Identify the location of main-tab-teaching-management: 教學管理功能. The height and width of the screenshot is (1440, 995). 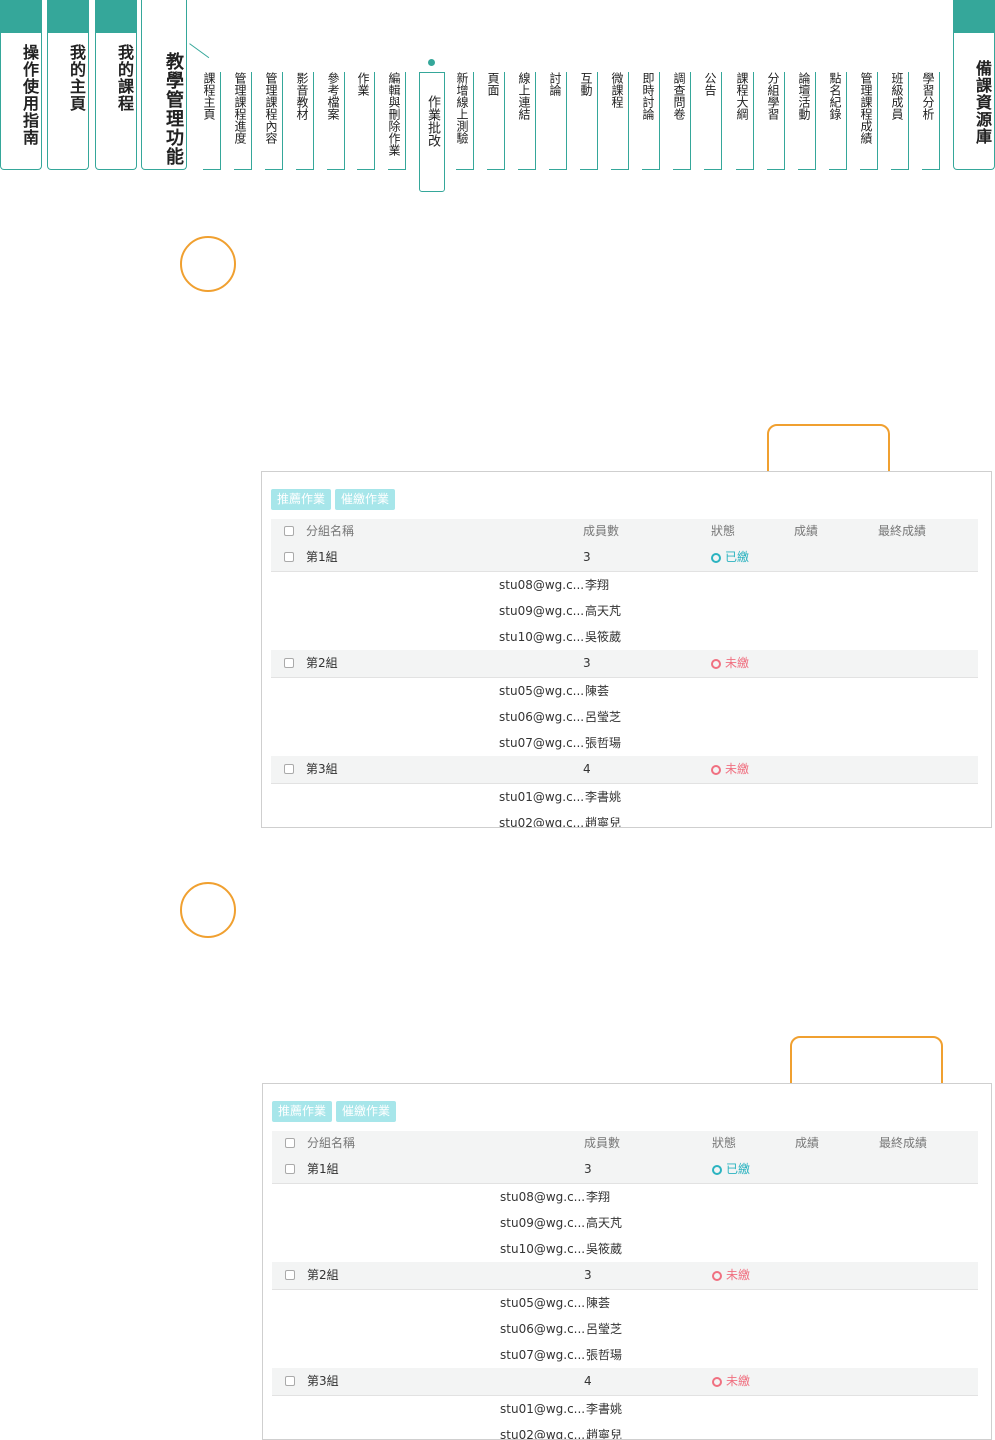
(164, 85).